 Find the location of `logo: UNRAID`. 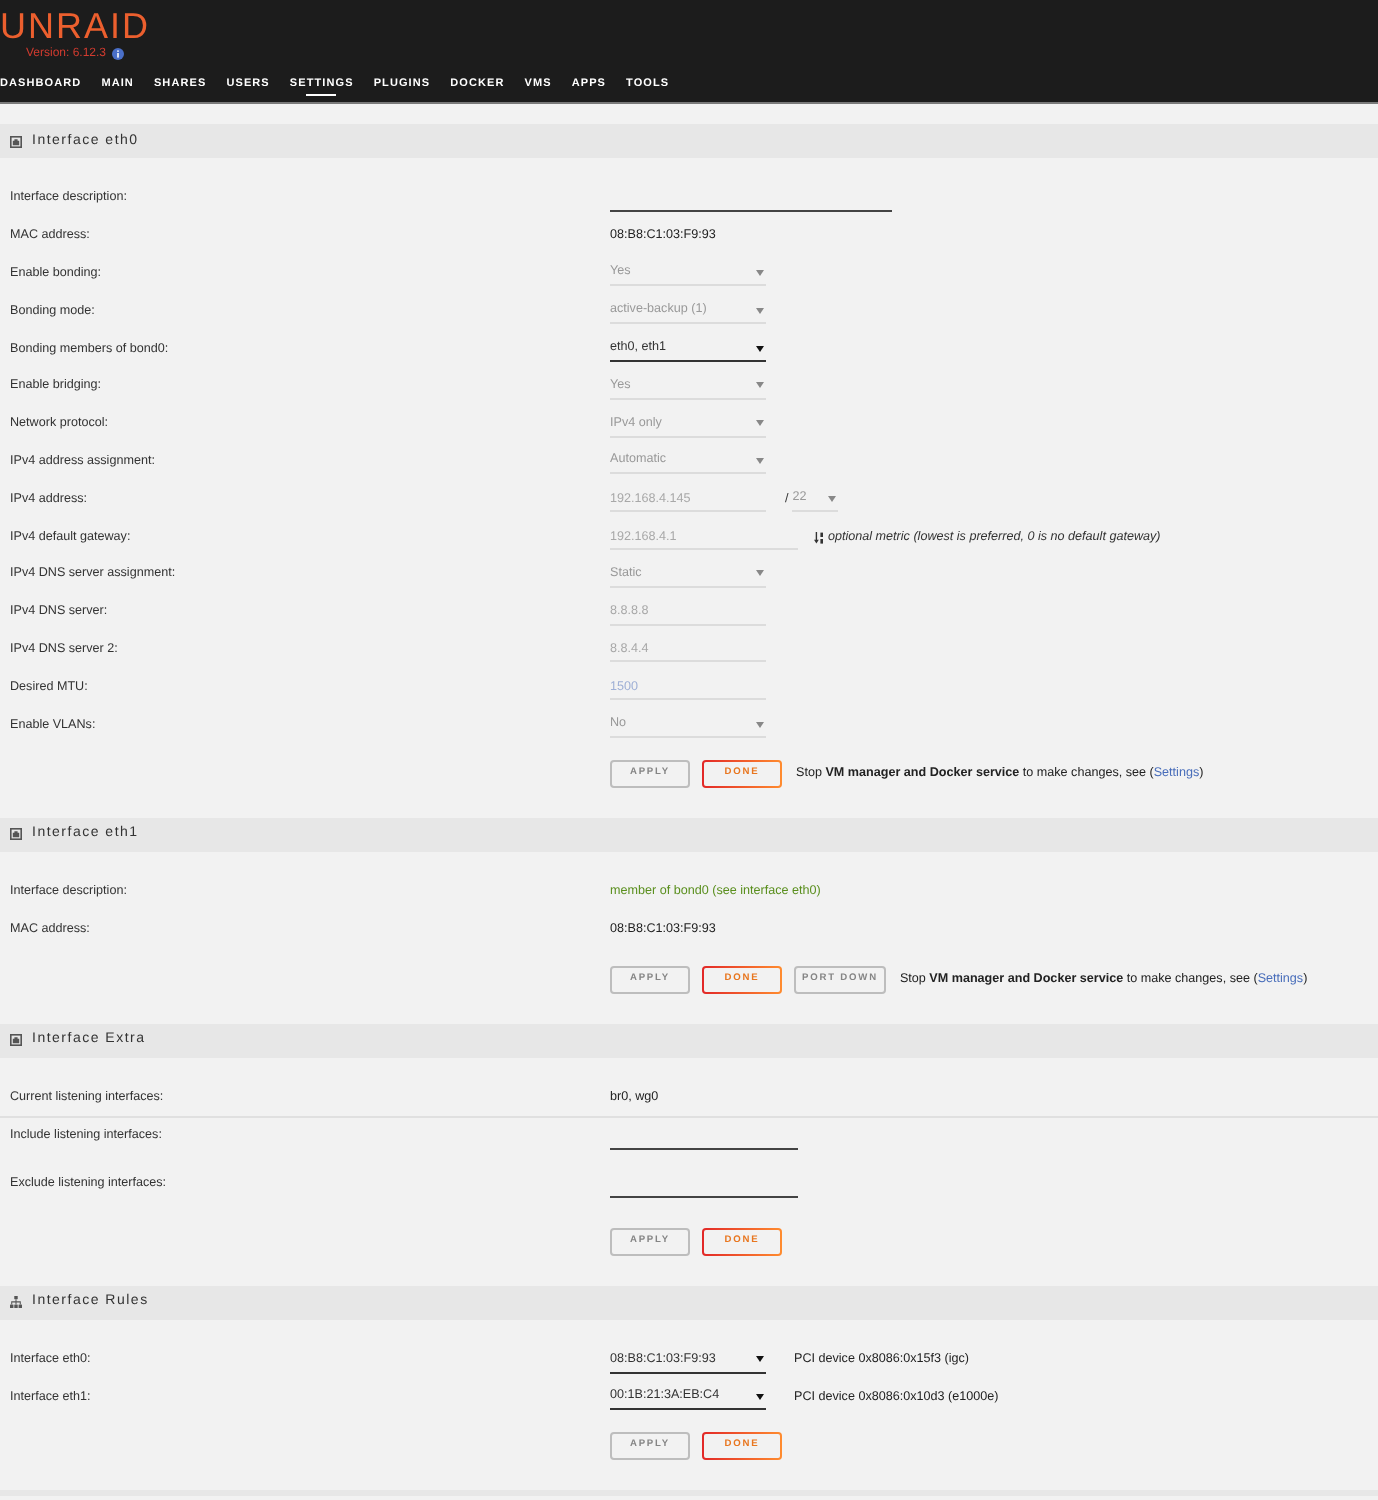

logo: UNRAID is located at coordinates (75, 25).